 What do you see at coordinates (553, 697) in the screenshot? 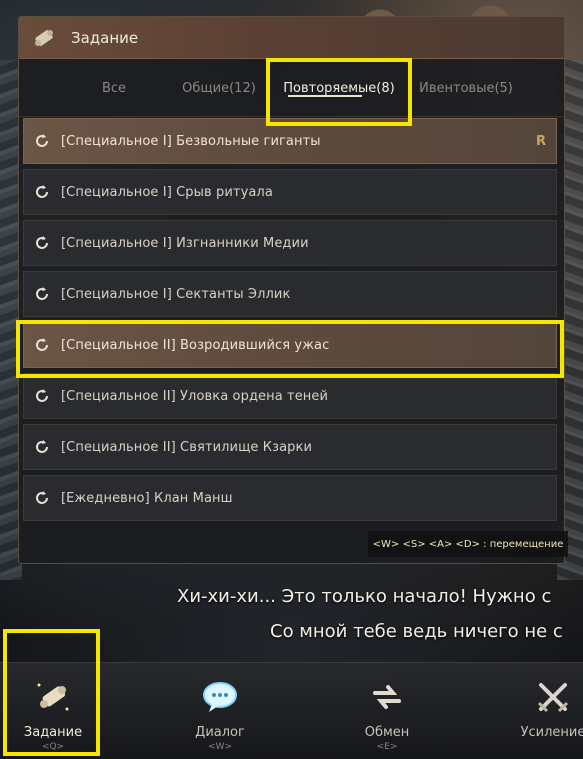
I see `crossed-swords-icon` at bounding box center [553, 697].